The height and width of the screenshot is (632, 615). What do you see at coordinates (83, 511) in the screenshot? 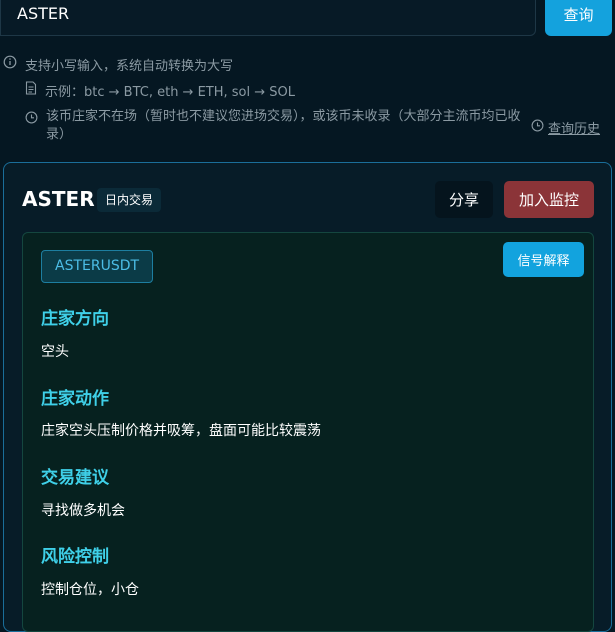
I see `advice-value: 寻找做多机会` at bounding box center [83, 511].